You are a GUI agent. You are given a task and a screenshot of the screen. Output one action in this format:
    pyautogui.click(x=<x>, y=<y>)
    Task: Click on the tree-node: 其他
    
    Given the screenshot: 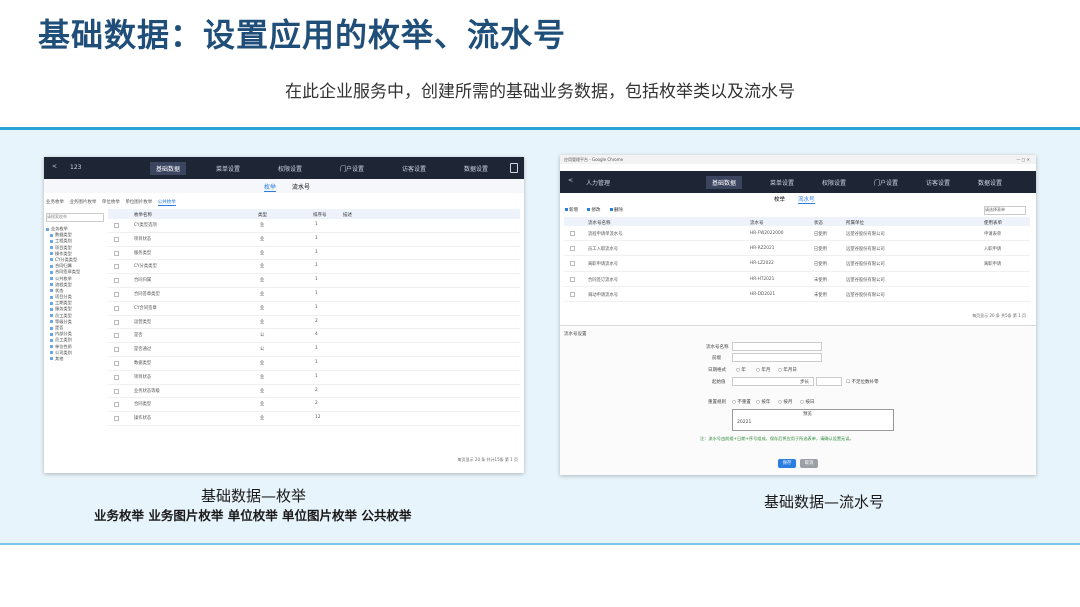 What is the action you would take?
    pyautogui.click(x=75, y=359)
    